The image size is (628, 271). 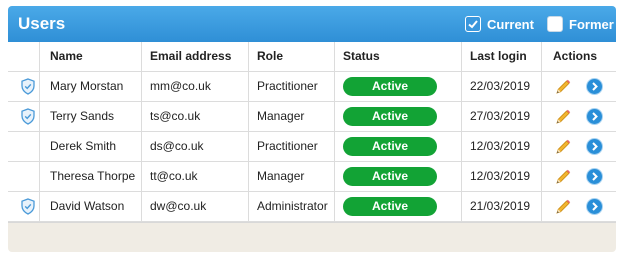 I want to click on panel-header: Users Current Former, so click(x=312, y=24).